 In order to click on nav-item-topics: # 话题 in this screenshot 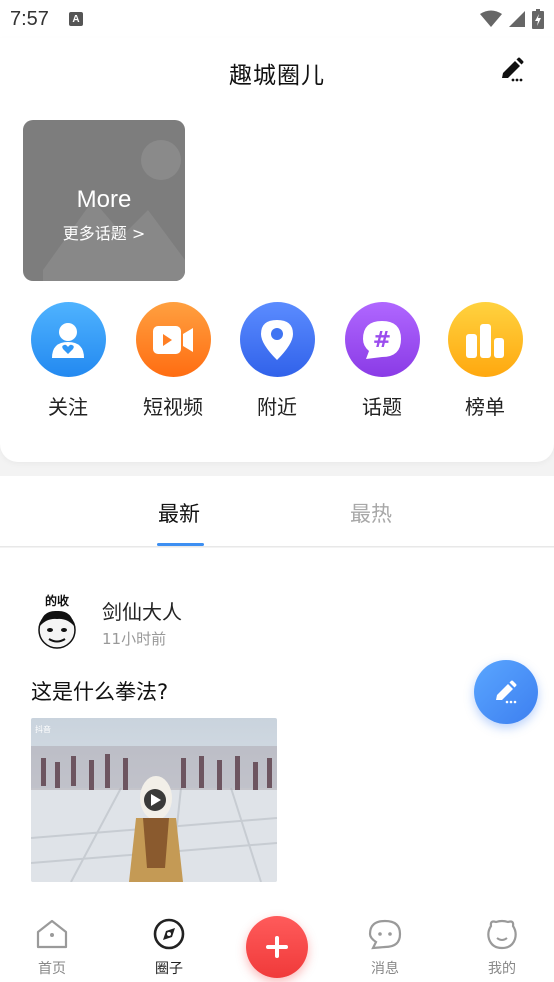, I will do `click(382, 361)`.